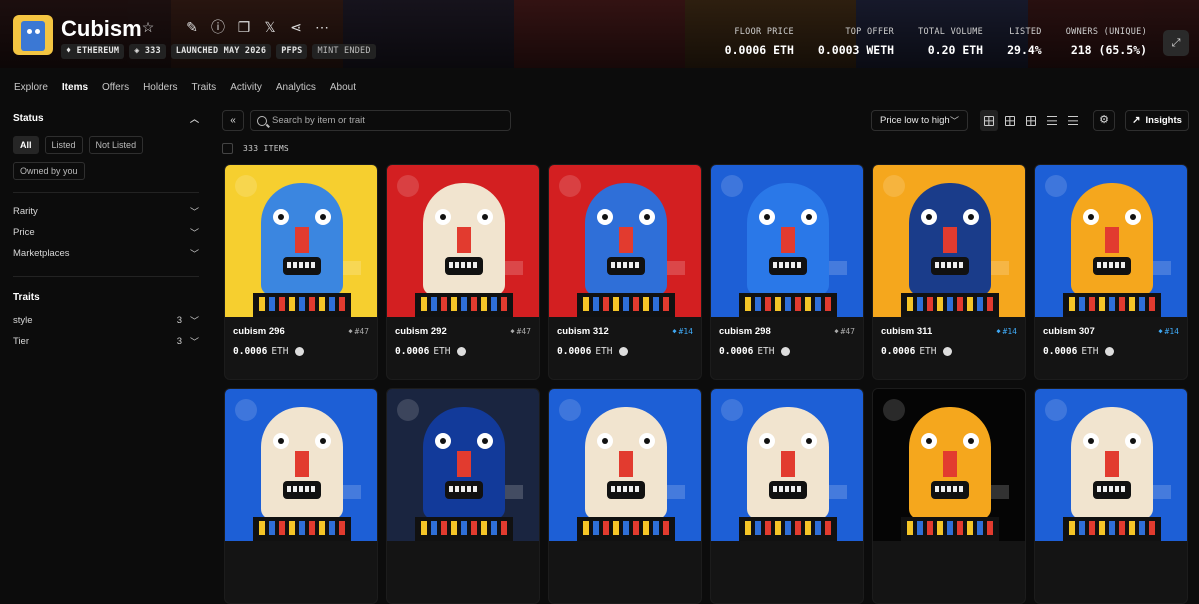 The height and width of the screenshot is (604, 1199). Describe the element at coordinates (322, 27) in the screenshot. I see `more-icon: ⋯` at that location.